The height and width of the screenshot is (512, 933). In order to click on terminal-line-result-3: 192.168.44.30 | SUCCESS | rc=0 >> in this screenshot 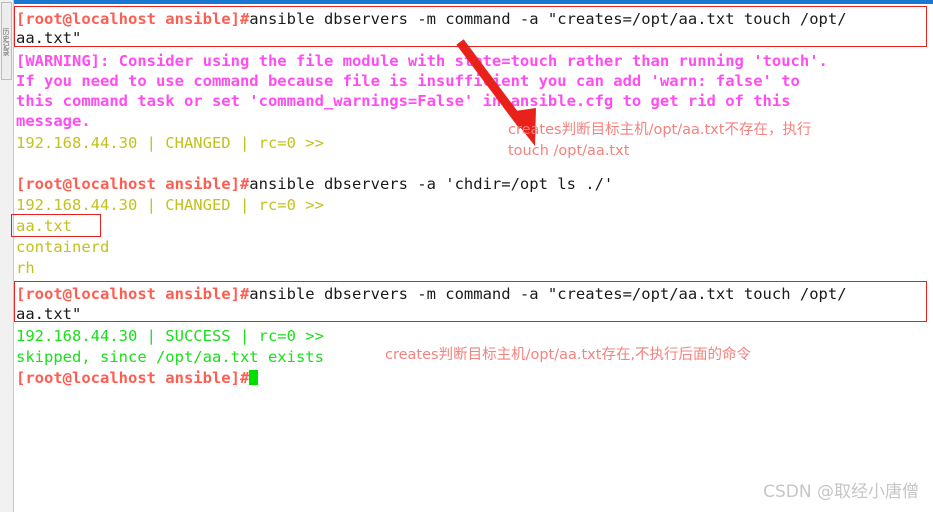, I will do `click(170, 336)`.